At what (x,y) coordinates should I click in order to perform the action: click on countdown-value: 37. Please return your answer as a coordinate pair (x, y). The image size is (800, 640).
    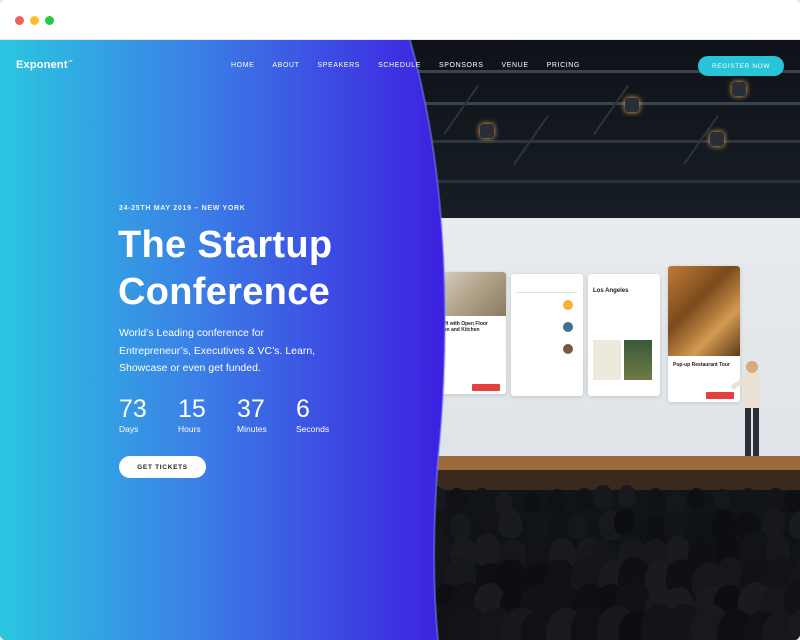
    Looking at the image, I should click on (251, 409).